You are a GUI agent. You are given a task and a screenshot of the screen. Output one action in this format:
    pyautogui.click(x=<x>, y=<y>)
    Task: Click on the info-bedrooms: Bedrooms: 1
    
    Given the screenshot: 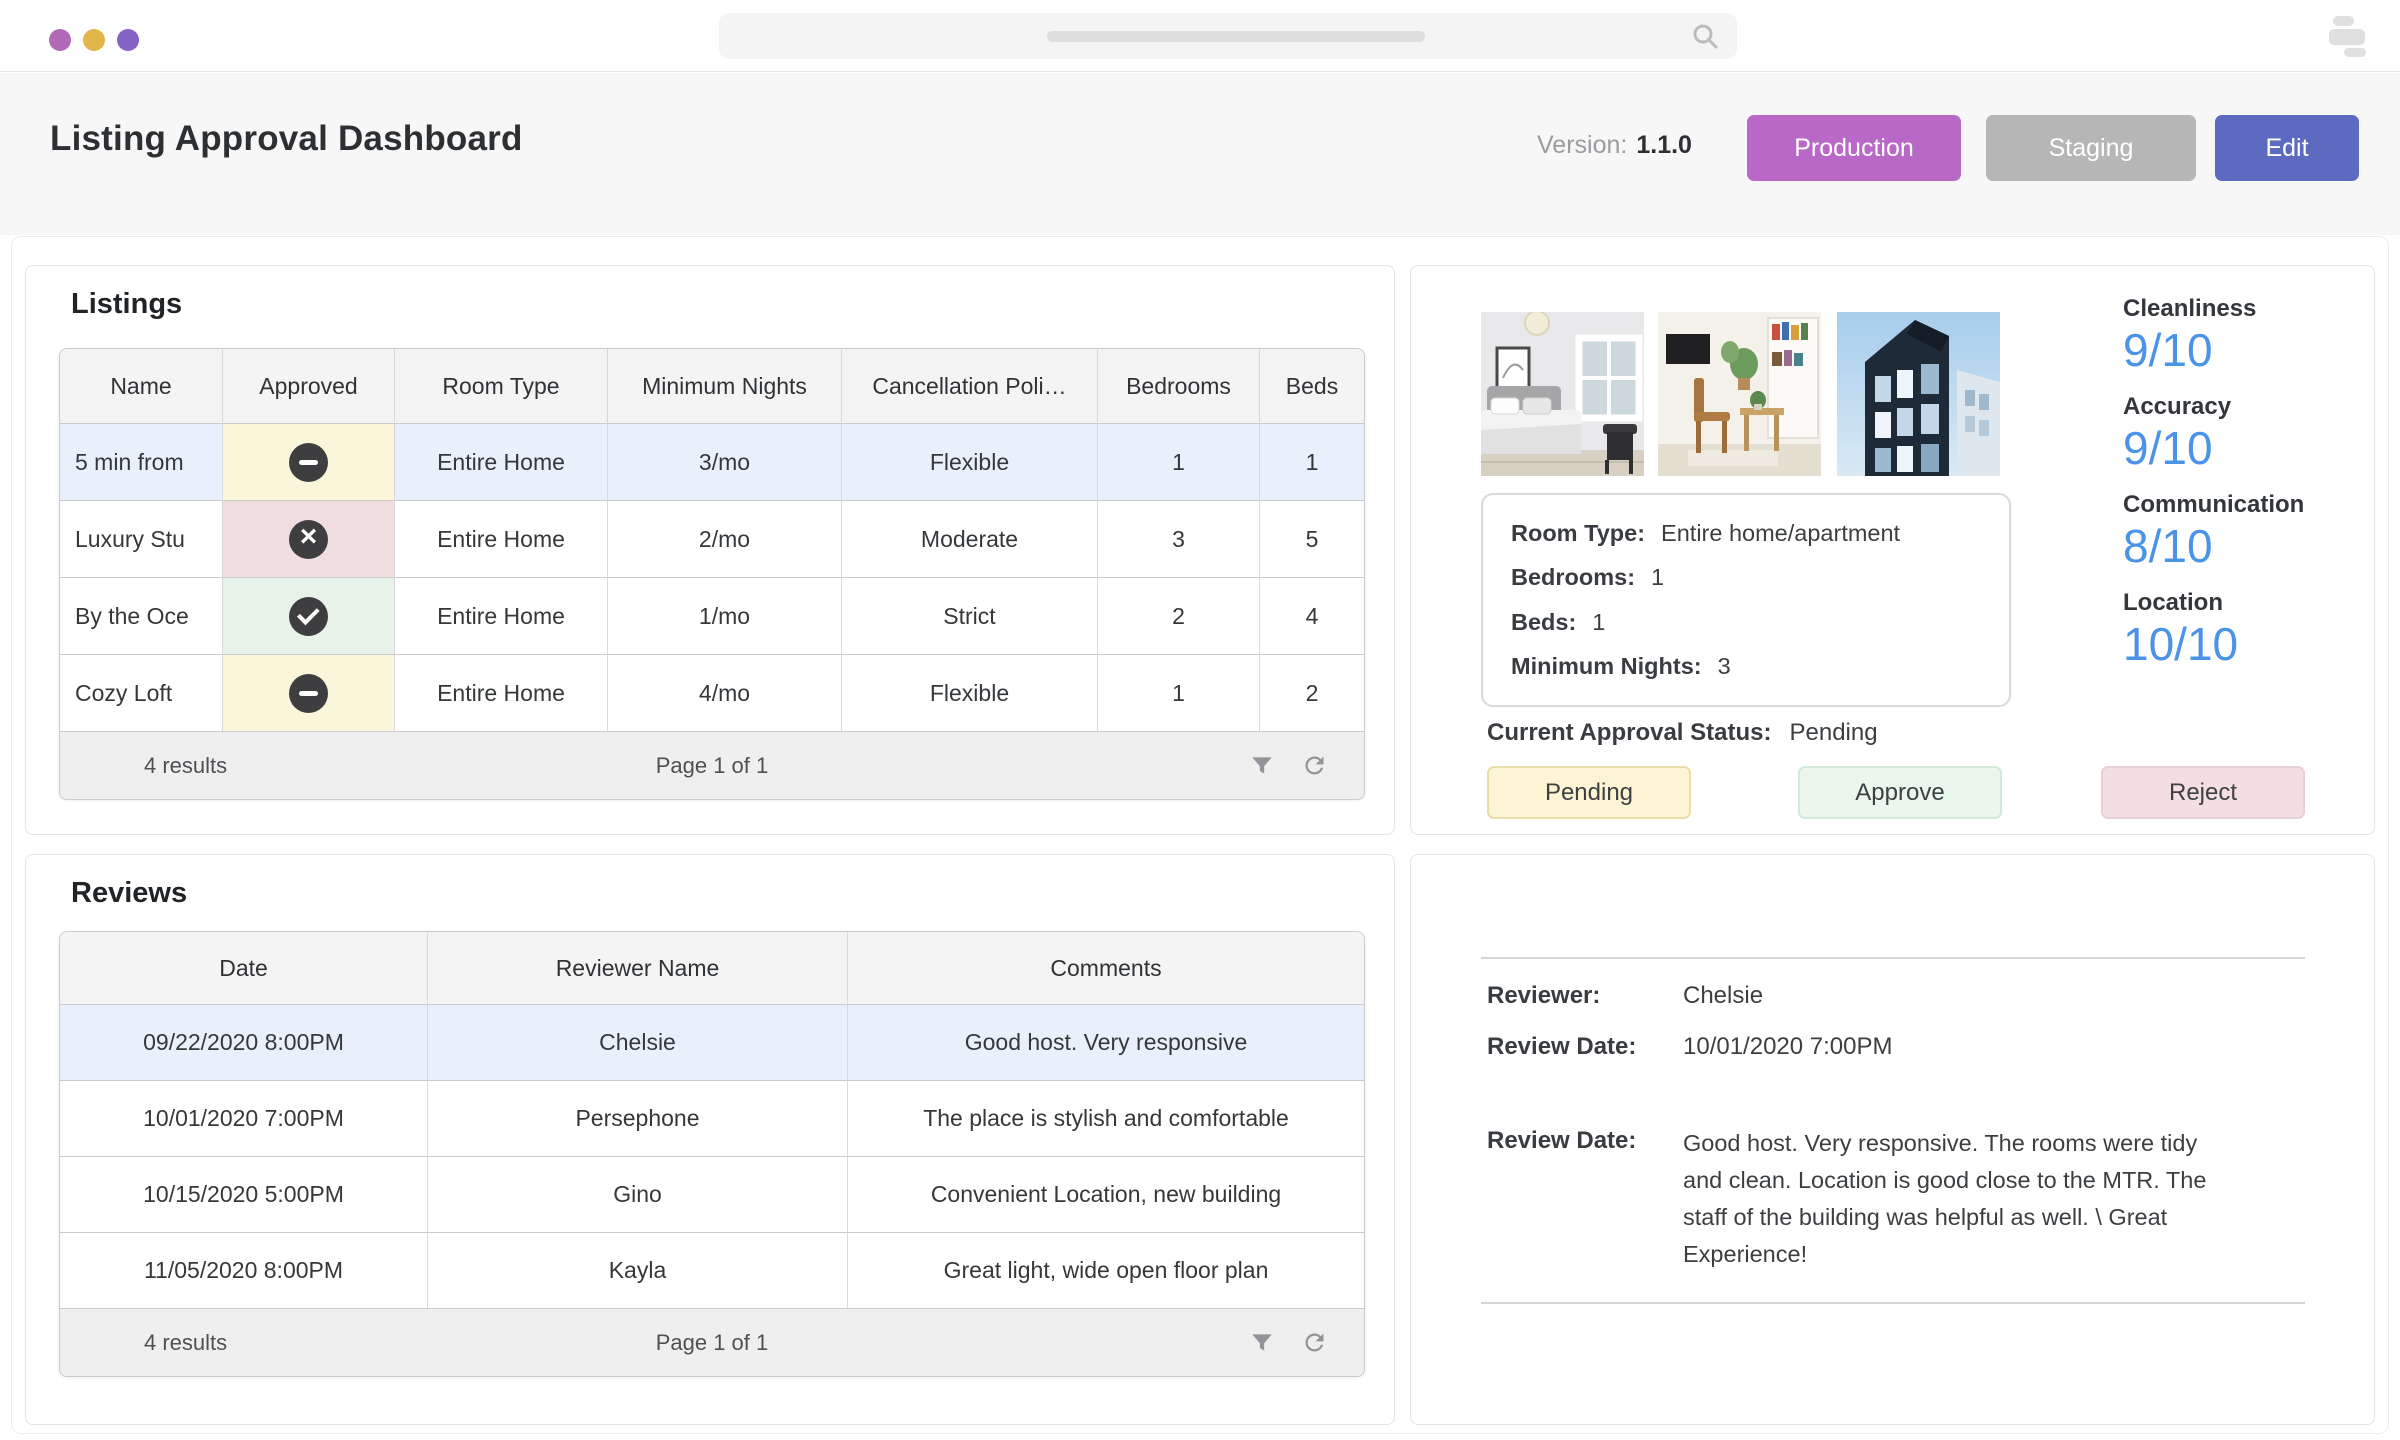 What is the action you would take?
    pyautogui.click(x=1588, y=577)
    